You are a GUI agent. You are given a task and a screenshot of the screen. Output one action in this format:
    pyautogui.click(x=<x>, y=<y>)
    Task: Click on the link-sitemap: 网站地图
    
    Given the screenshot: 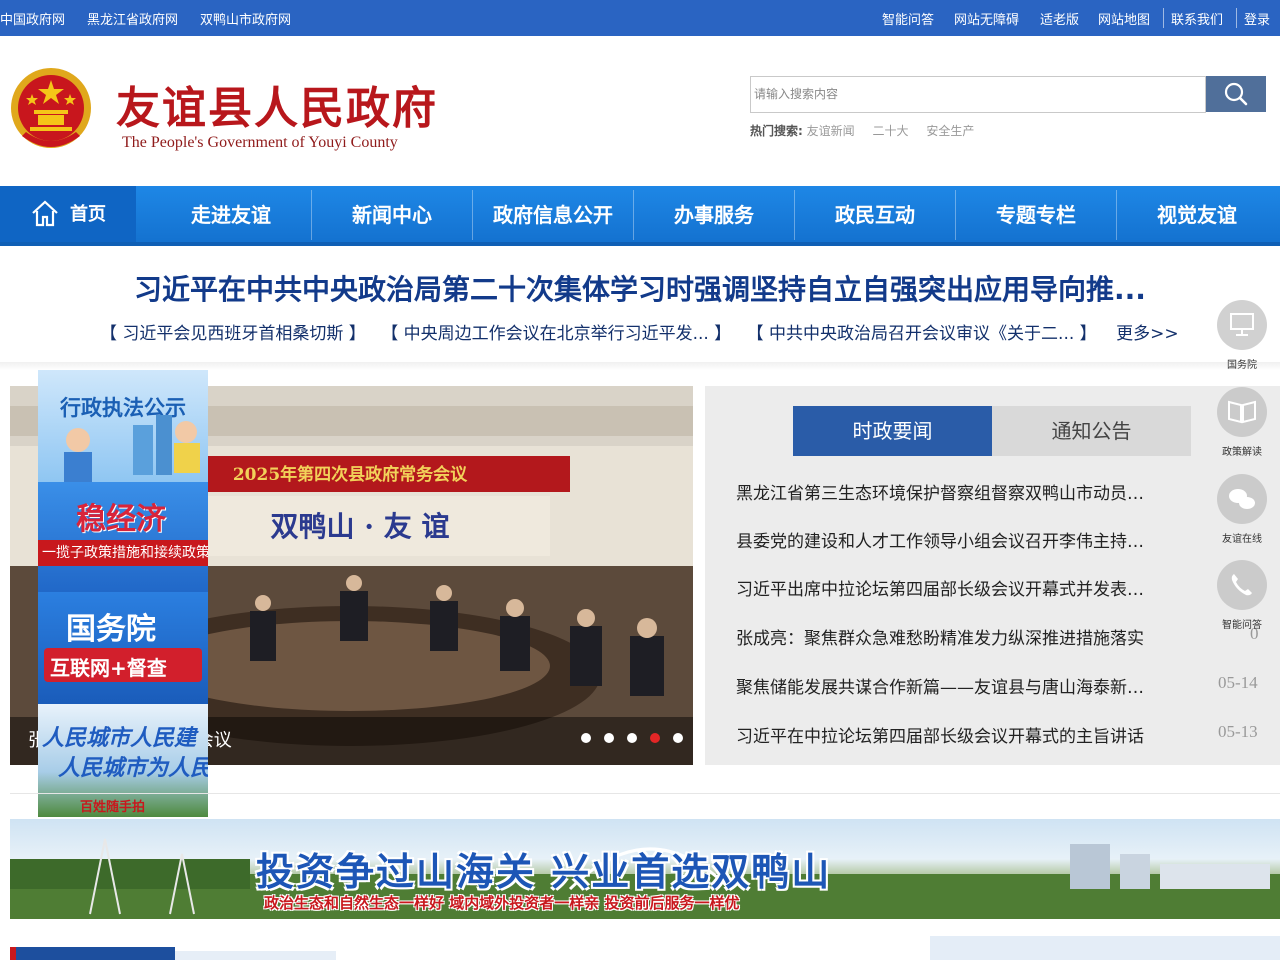 What is the action you would take?
    pyautogui.click(x=1124, y=18)
    